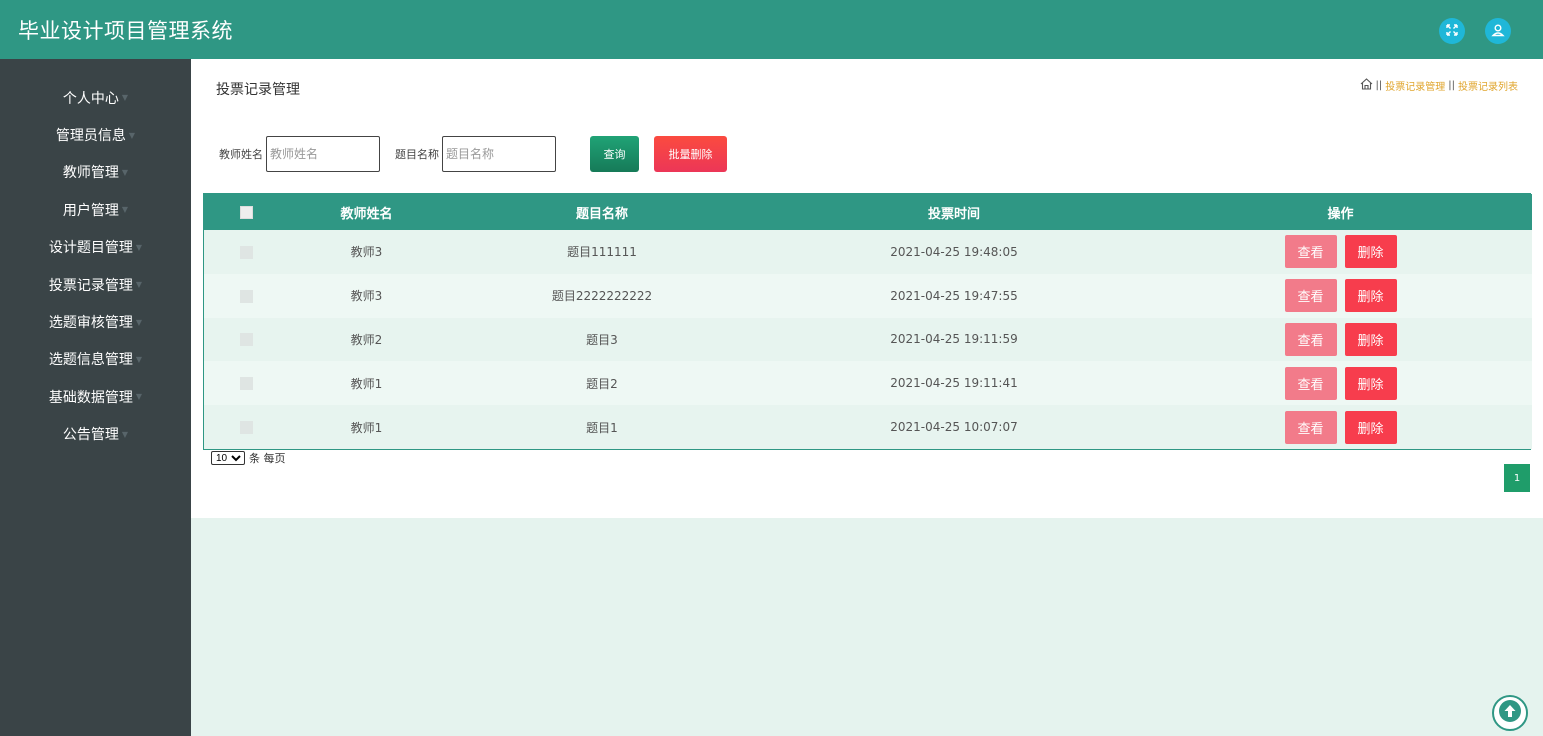 The image size is (1543, 736). Describe the element at coordinates (125, 30) in the screenshot. I see `app-title: 毕业设计项目管理系统` at that location.